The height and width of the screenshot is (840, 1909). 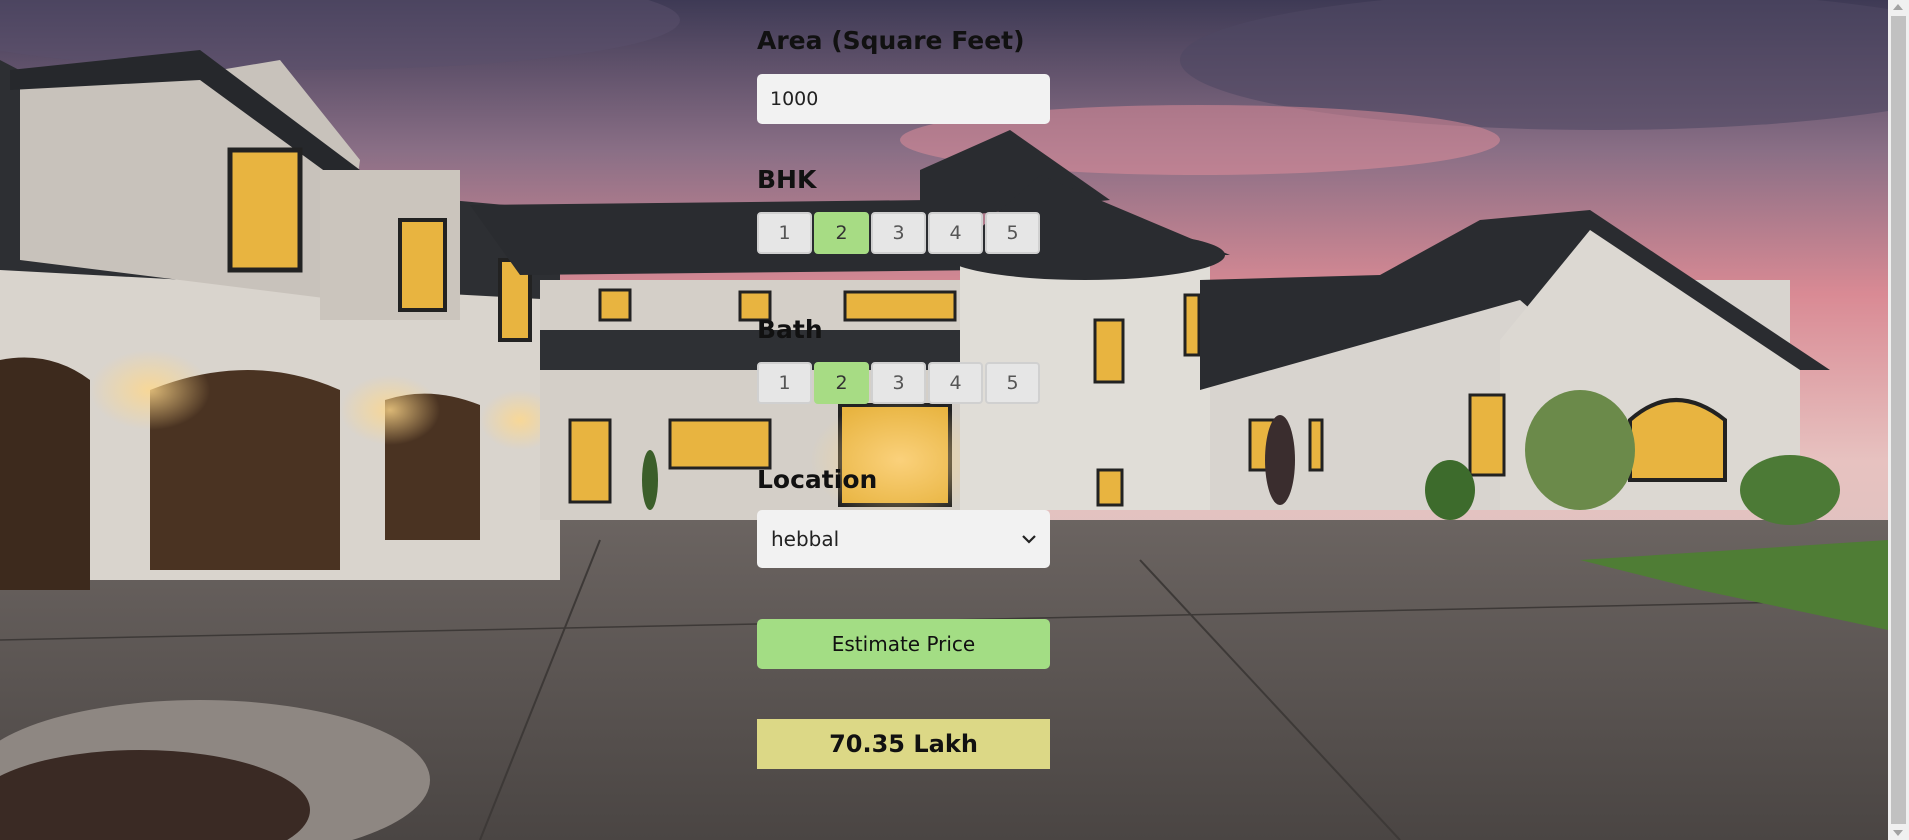 What do you see at coordinates (955, 233) in the screenshot?
I see `bhk-option-4: 4` at bounding box center [955, 233].